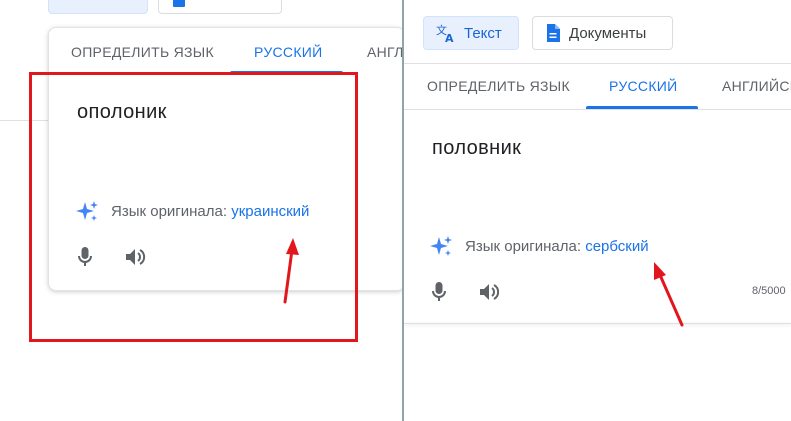 The height and width of the screenshot is (421, 791). What do you see at coordinates (483, 282) in the screenshot?
I see `annotation-arrows` at bounding box center [483, 282].